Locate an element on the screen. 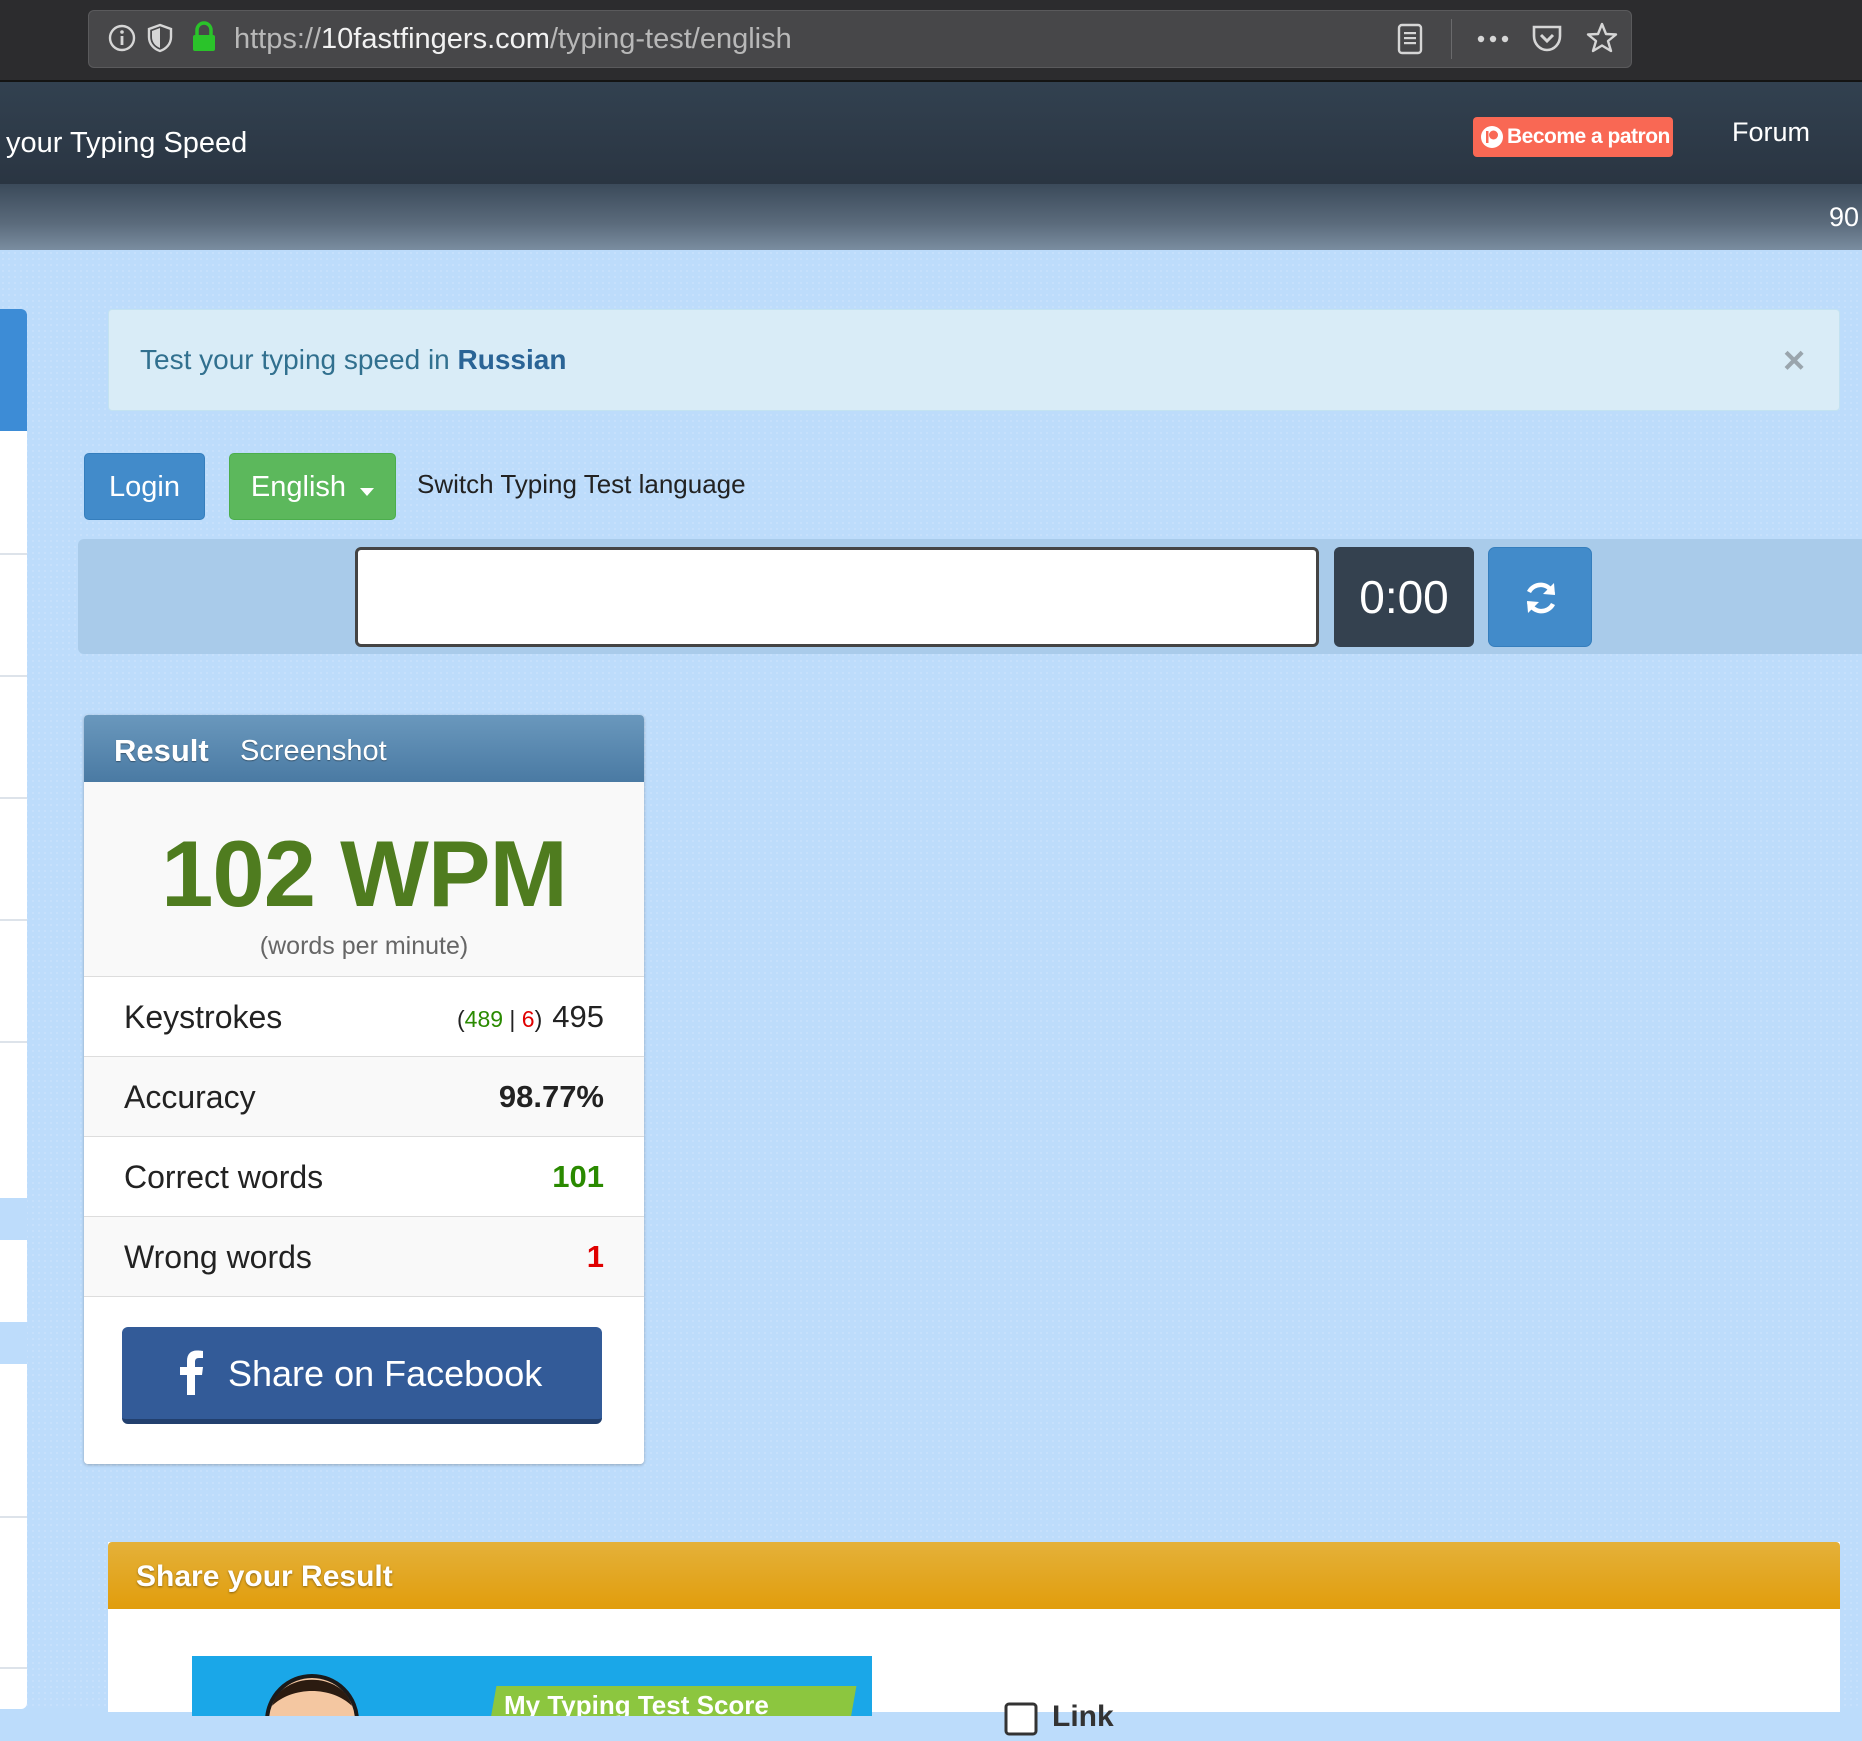 This screenshot has width=1862, height=1741. url-path: /typing-test/english is located at coordinates (670, 39).